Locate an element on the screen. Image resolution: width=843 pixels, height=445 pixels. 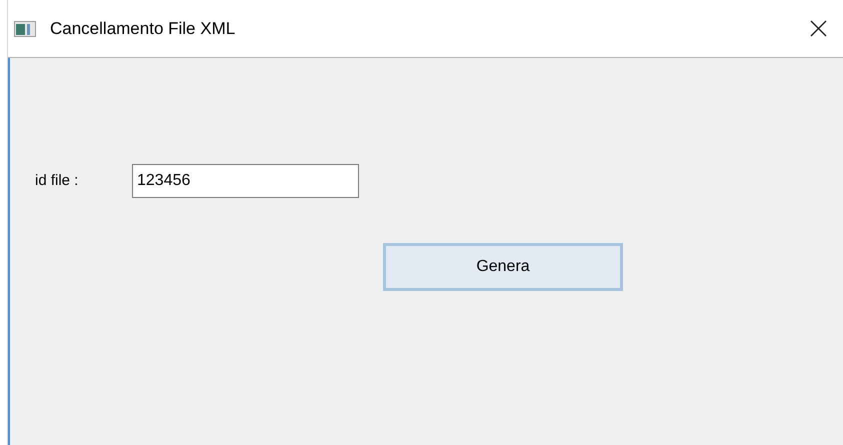
id-file-label: id file : is located at coordinates (57, 180).